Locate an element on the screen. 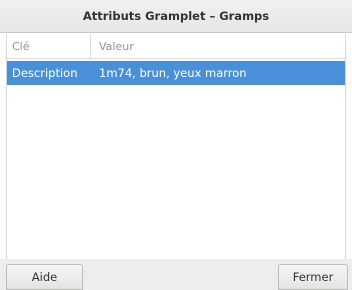  row-value-cell: 1m74, brun, yeux marron is located at coordinates (173, 73).